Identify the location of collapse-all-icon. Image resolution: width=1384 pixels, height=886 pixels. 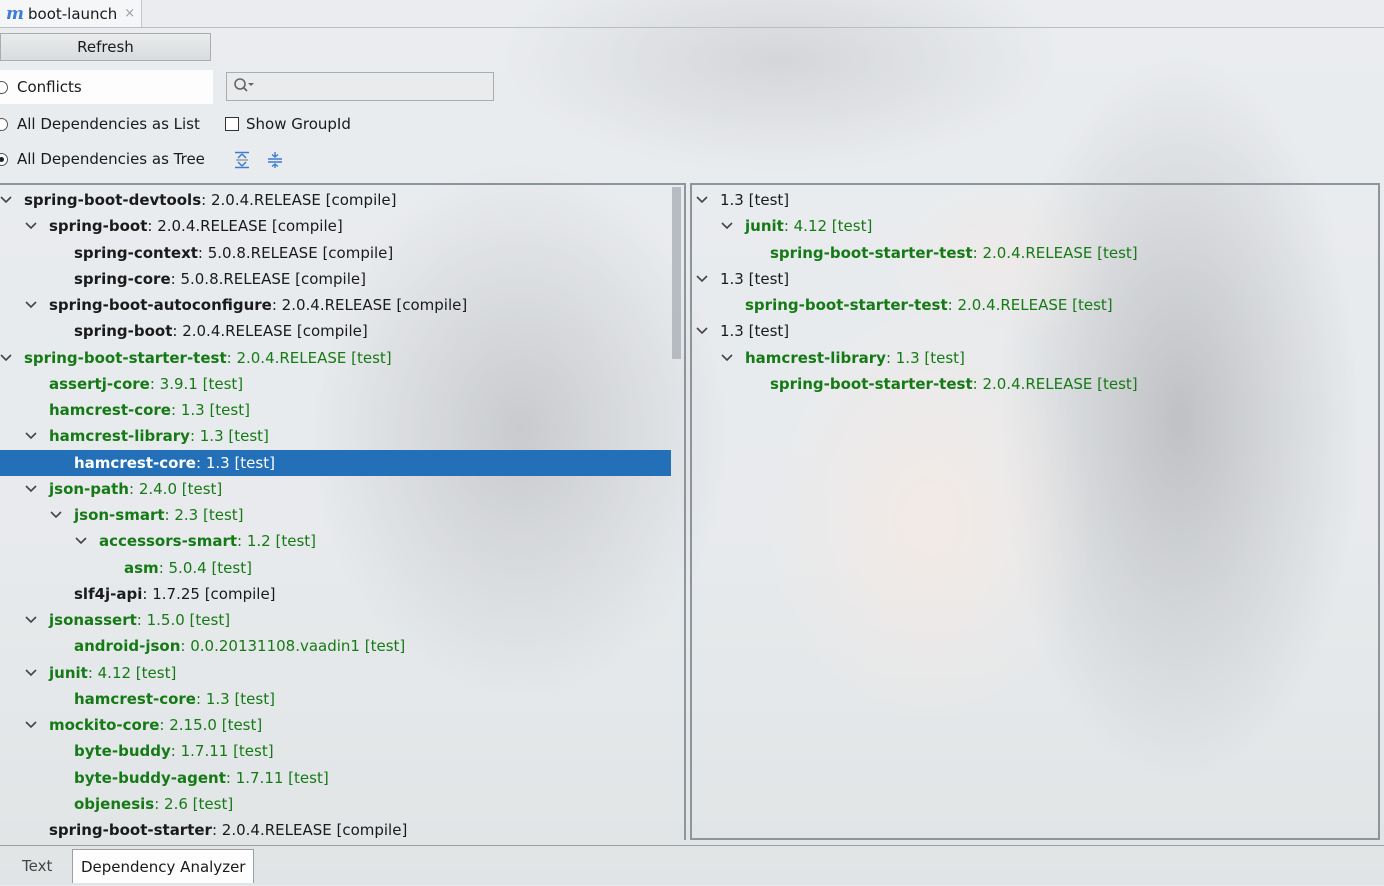
(275, 162).